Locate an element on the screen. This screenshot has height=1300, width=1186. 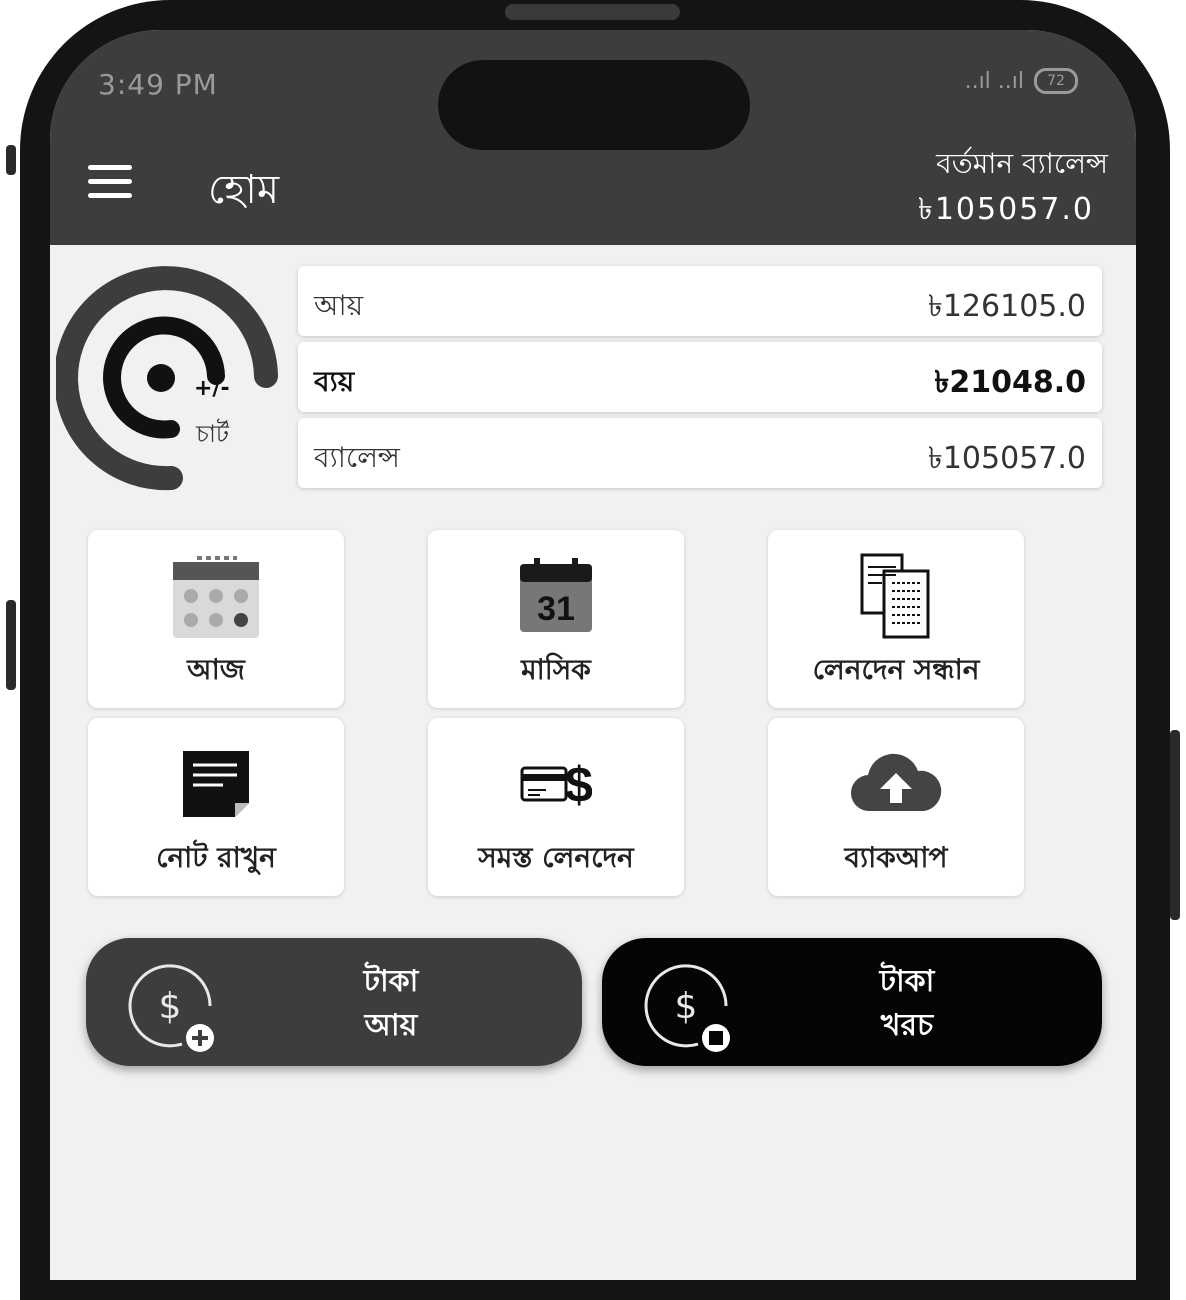
summary-value: ৳105057.0 is located at coordinates (1006, 458).